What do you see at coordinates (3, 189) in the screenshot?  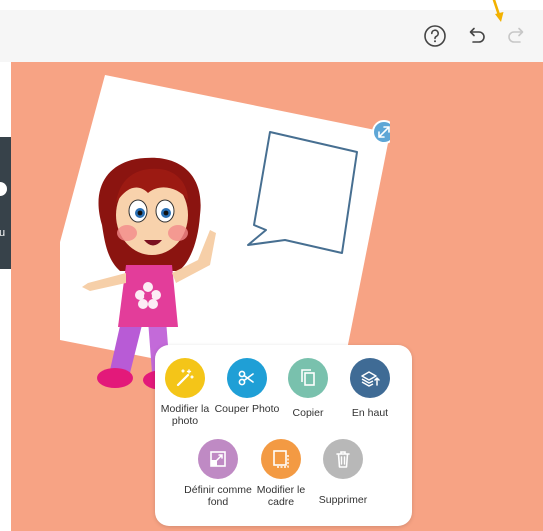 I see `side-panel-dot` at bounding box center [3, 189].